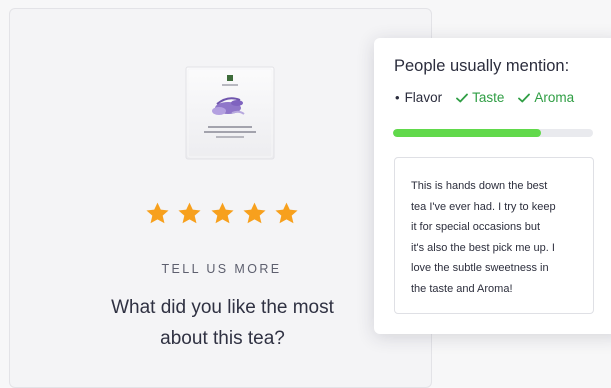  Describe the element at coordinates (554, 97) in the screenshot. I see `mention-label: Aroma` at that location.